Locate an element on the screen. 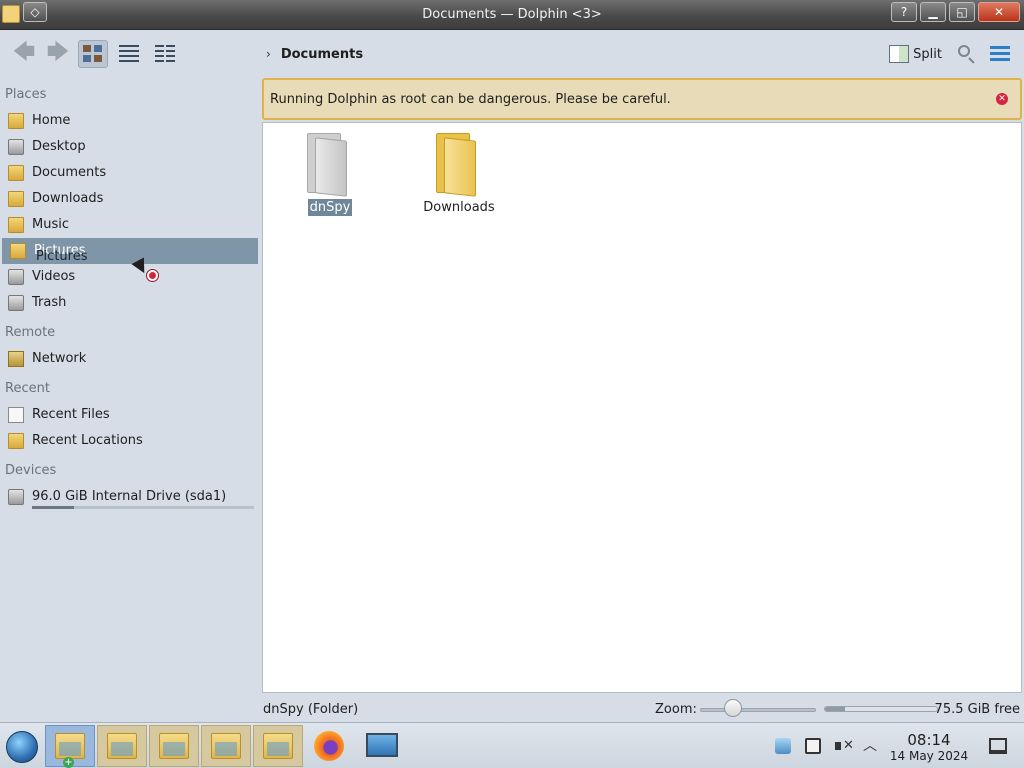  hamburger-menu-icon is located at coordinates (1000, 54).